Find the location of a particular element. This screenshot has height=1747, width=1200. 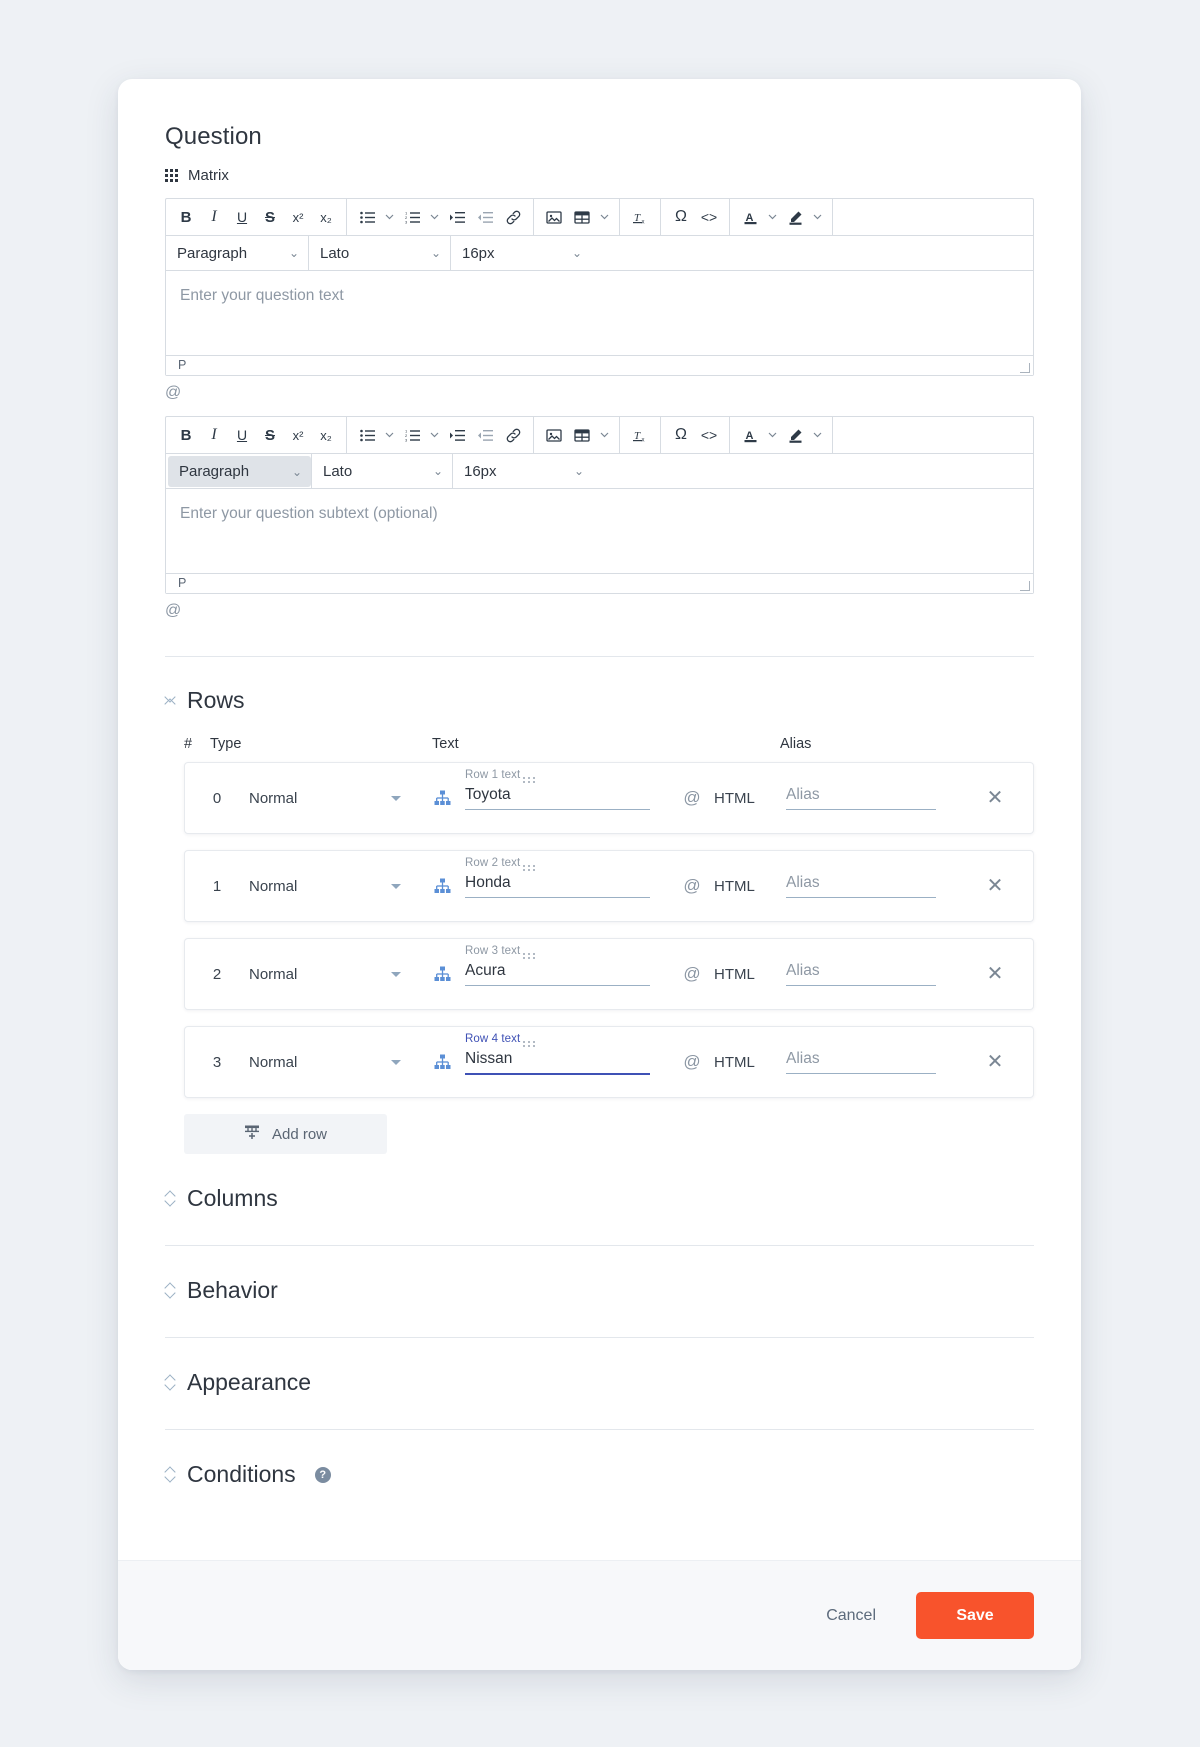

font-family-select: Lato ⌄ is located at coordinates (380, 253).